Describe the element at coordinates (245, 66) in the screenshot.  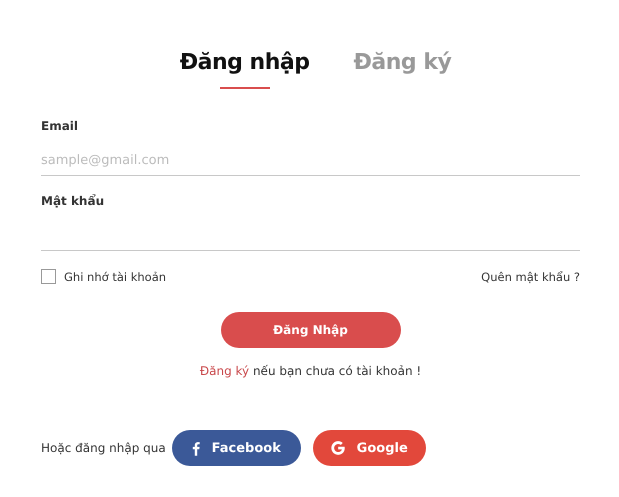
I see `tab: Đăng nhập` at that location.